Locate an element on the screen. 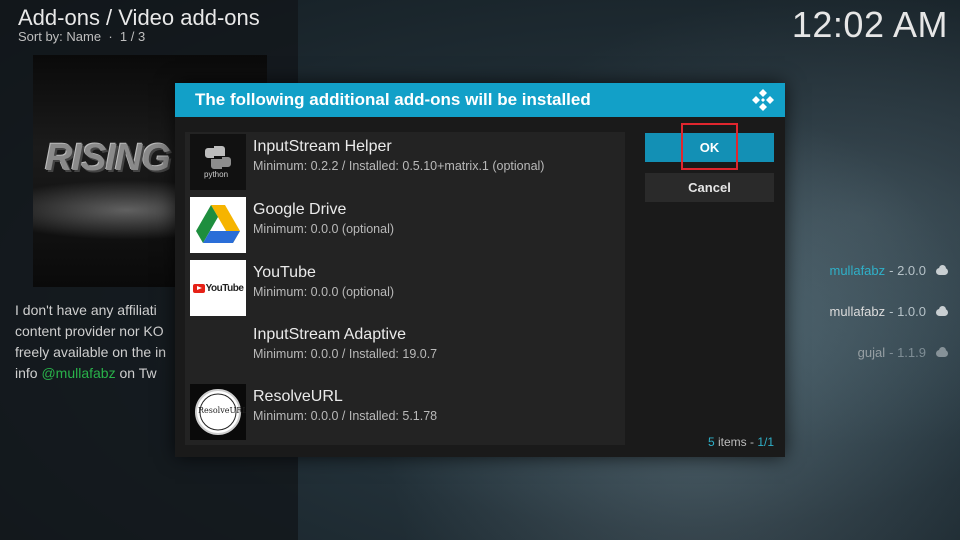 The image size is (960, 540). clock: 12:02 AM is located at coordinates (869, 24).